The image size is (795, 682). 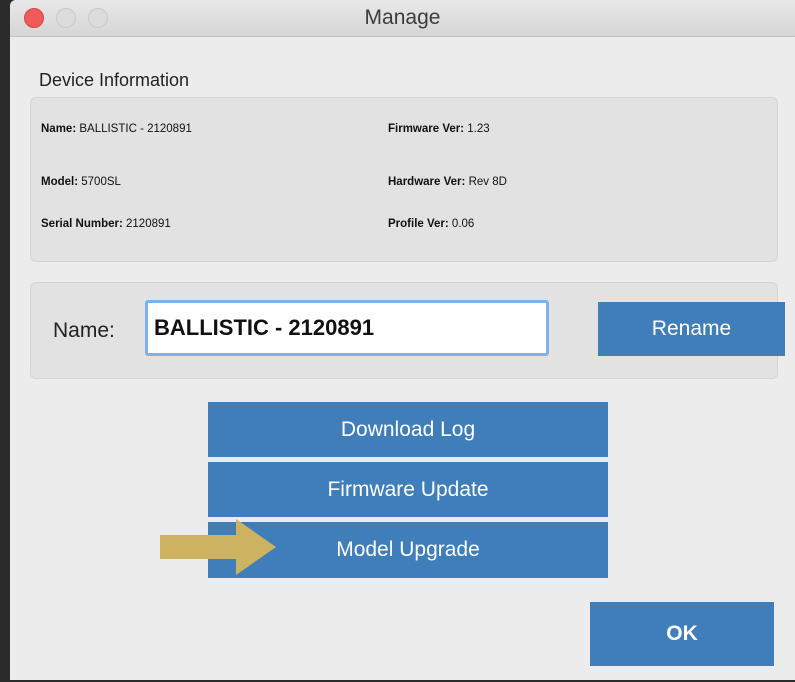 What do you see at coordinates (82, 224) in the screenshot?
I see `serial-number-label: Serial Number:` at bounding box center [82, 224].